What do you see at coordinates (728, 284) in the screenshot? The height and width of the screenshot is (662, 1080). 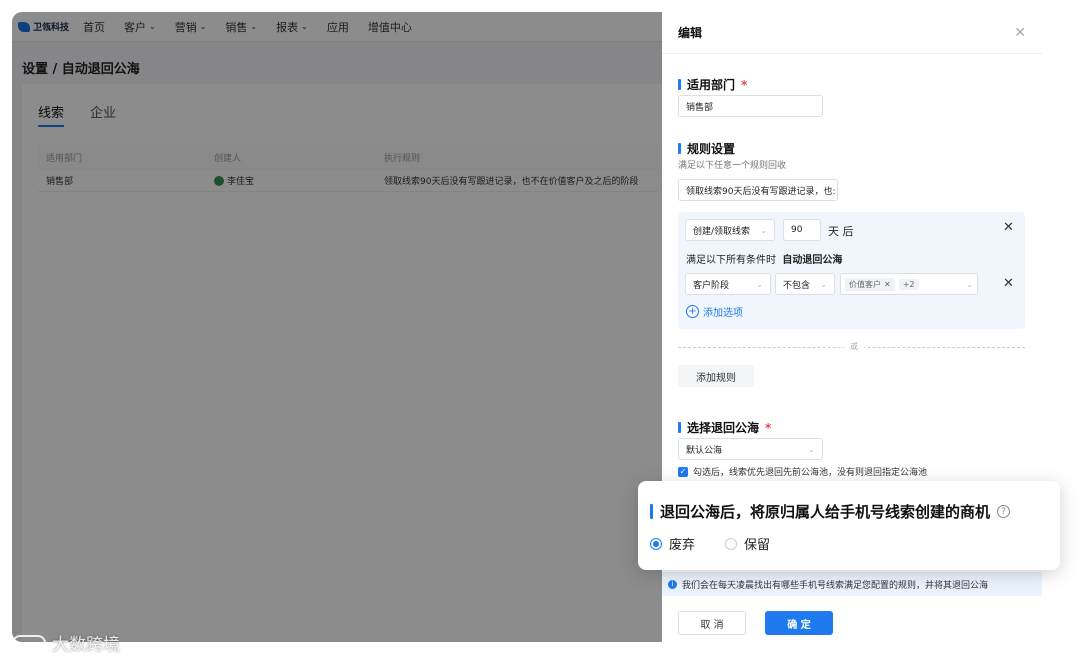 I see `field-select: 客户阶段 ⌄` at bounding box center [728, 284].